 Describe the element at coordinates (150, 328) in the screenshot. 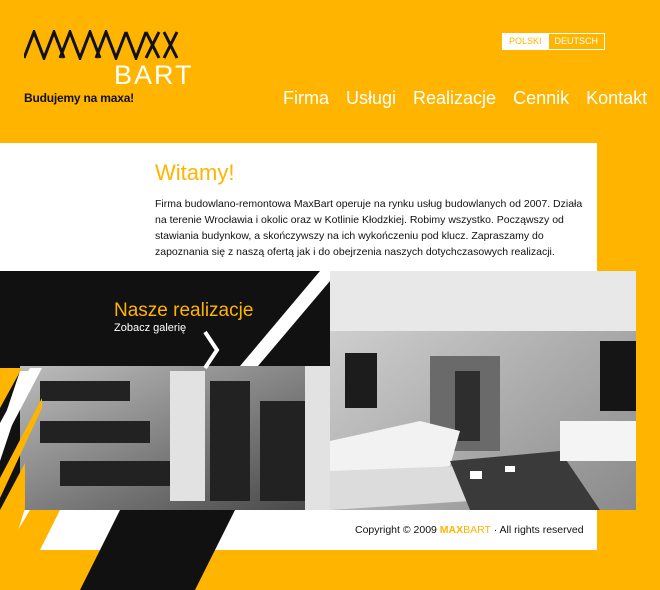

I see `gallery-link: Zobacz galerię` at that location.